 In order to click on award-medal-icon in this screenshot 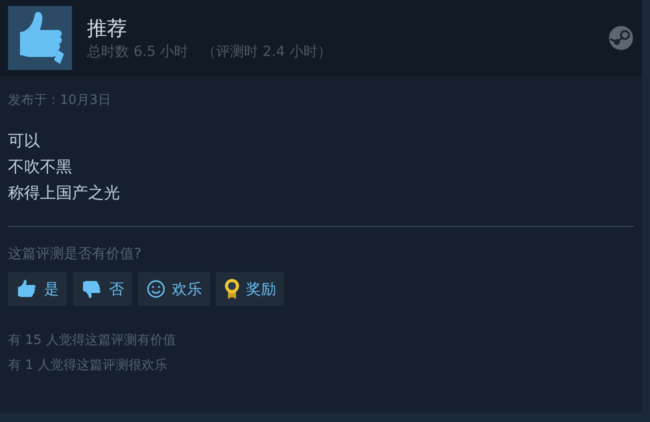, I will do `click(232, 289)`.